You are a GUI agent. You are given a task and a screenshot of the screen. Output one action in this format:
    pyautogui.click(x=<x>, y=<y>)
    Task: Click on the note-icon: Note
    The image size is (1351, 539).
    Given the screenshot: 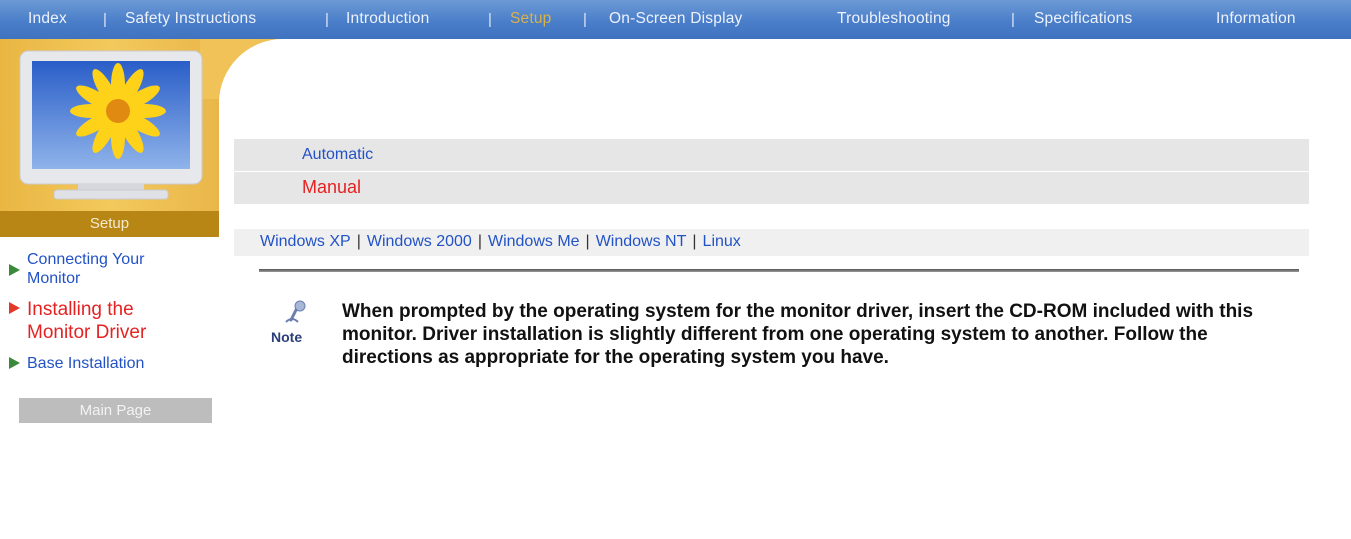 What is the action you would take?
    pyautogui.click(x=288, y=322)
    